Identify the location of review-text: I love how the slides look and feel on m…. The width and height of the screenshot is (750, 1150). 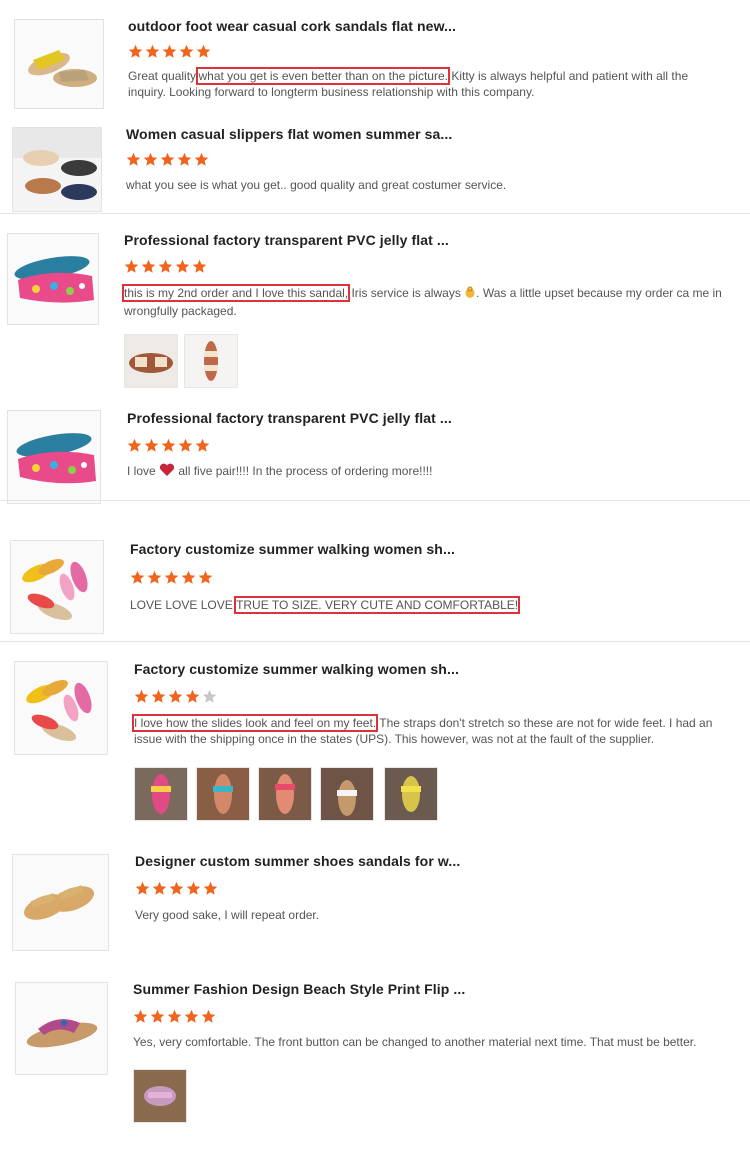
(435, 730).